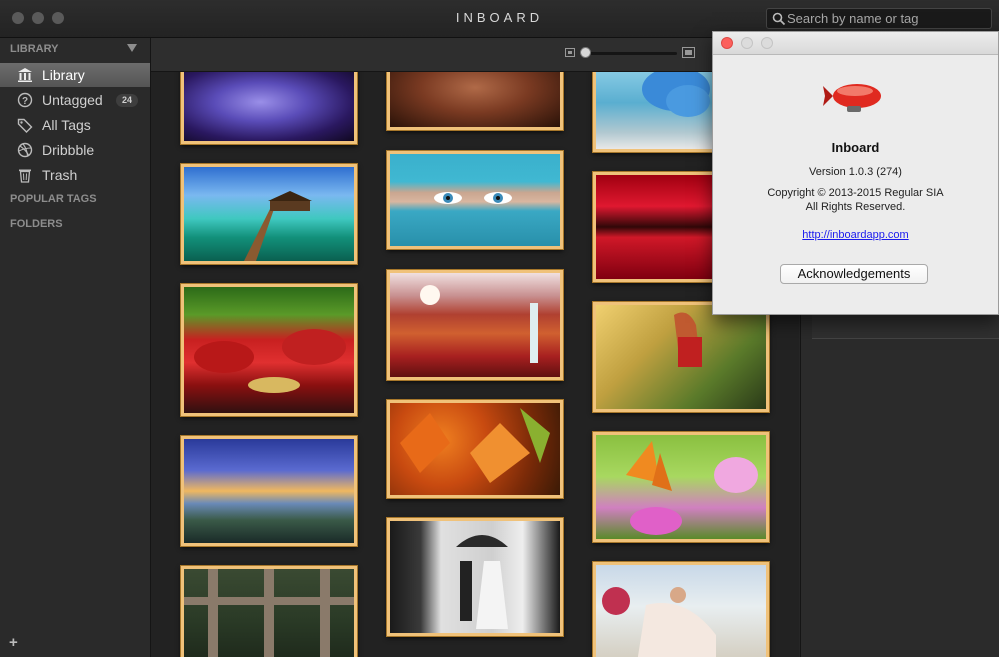  I want to click on tropical-pier-image, so click(269, 214).